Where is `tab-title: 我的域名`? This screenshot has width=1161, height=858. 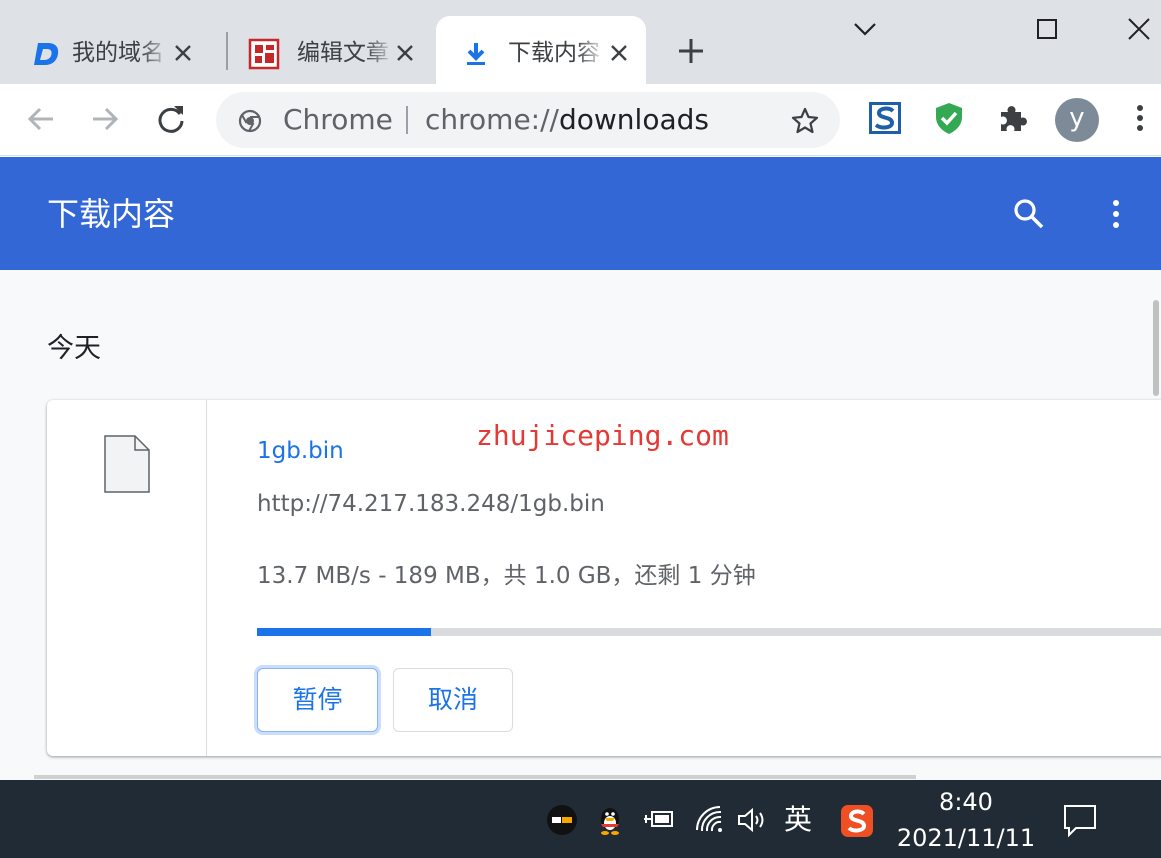
tab-title: 我的域名 is located at coordinates (118, 53).